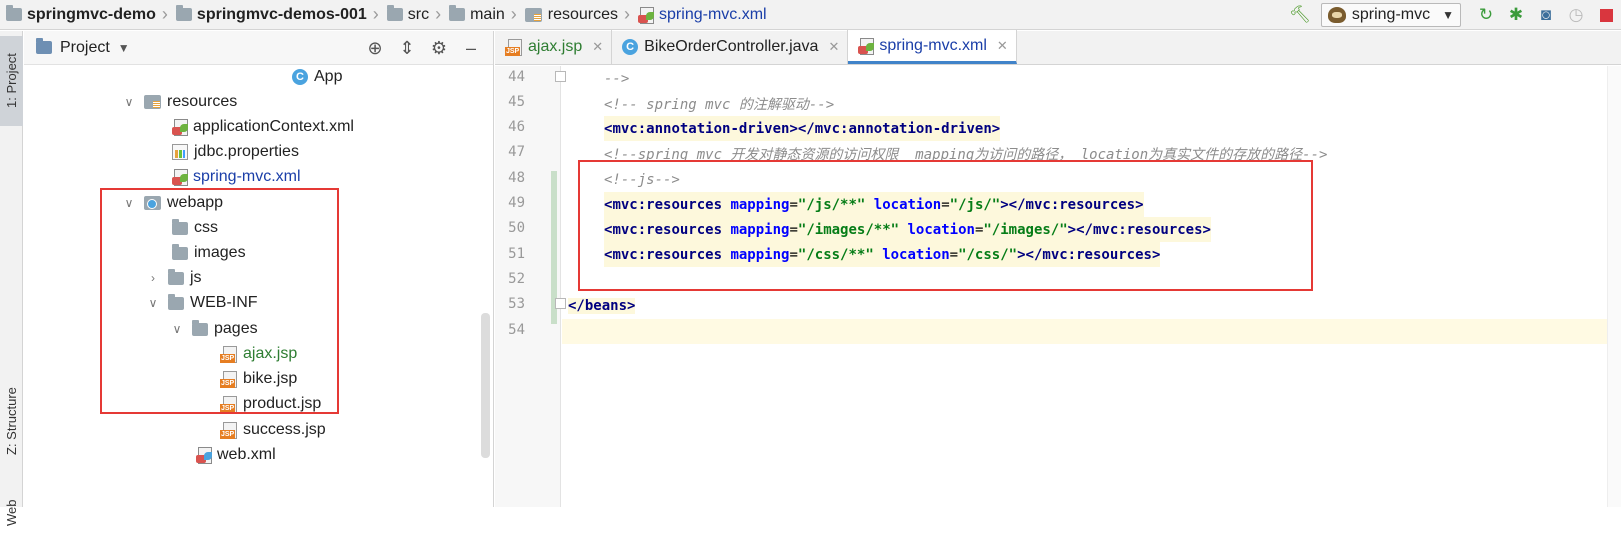 The width and height of the screenshot is (1621, 533). I want to click on build-hammer-icon: 🔨︎, so click(1300, 15).